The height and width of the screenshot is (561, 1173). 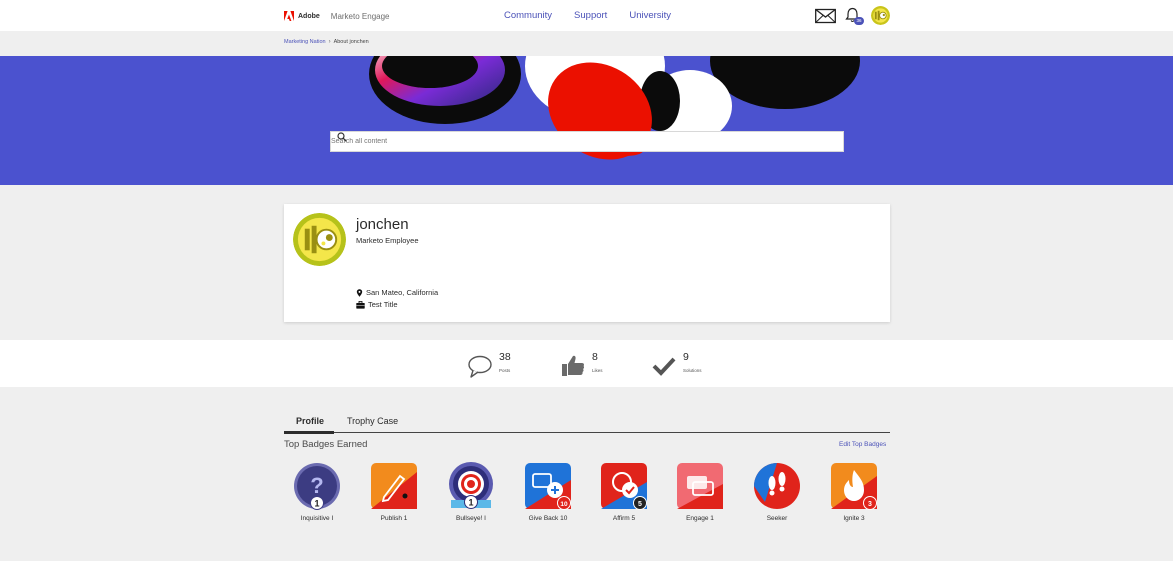 I want to click on hero-artwork, so click(x=614, y=108).